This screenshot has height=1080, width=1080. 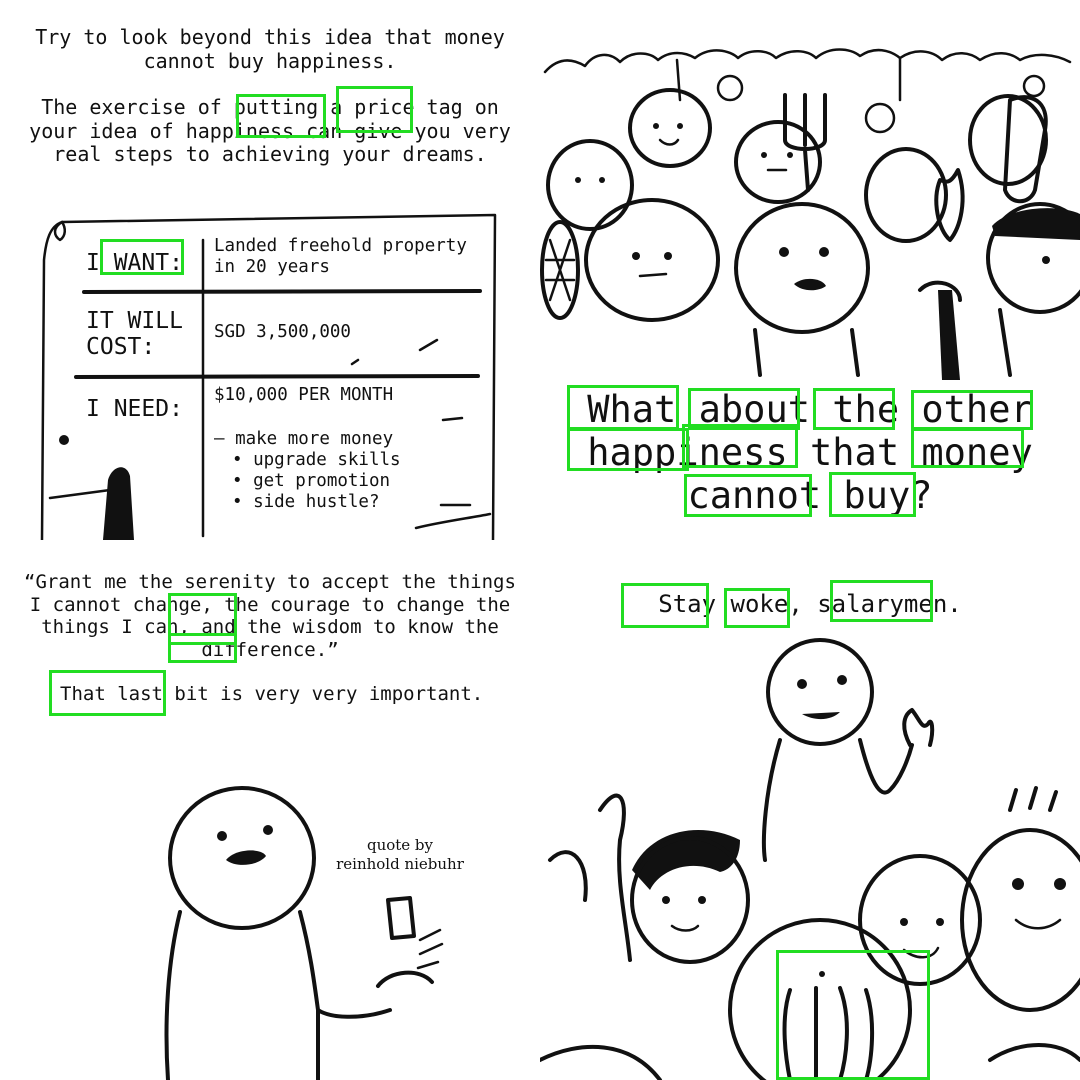 What do you see at coordinates (311, 481) in the screenshot?
I see `need-subitem: • get promotion` at bounding box center [311, 481].